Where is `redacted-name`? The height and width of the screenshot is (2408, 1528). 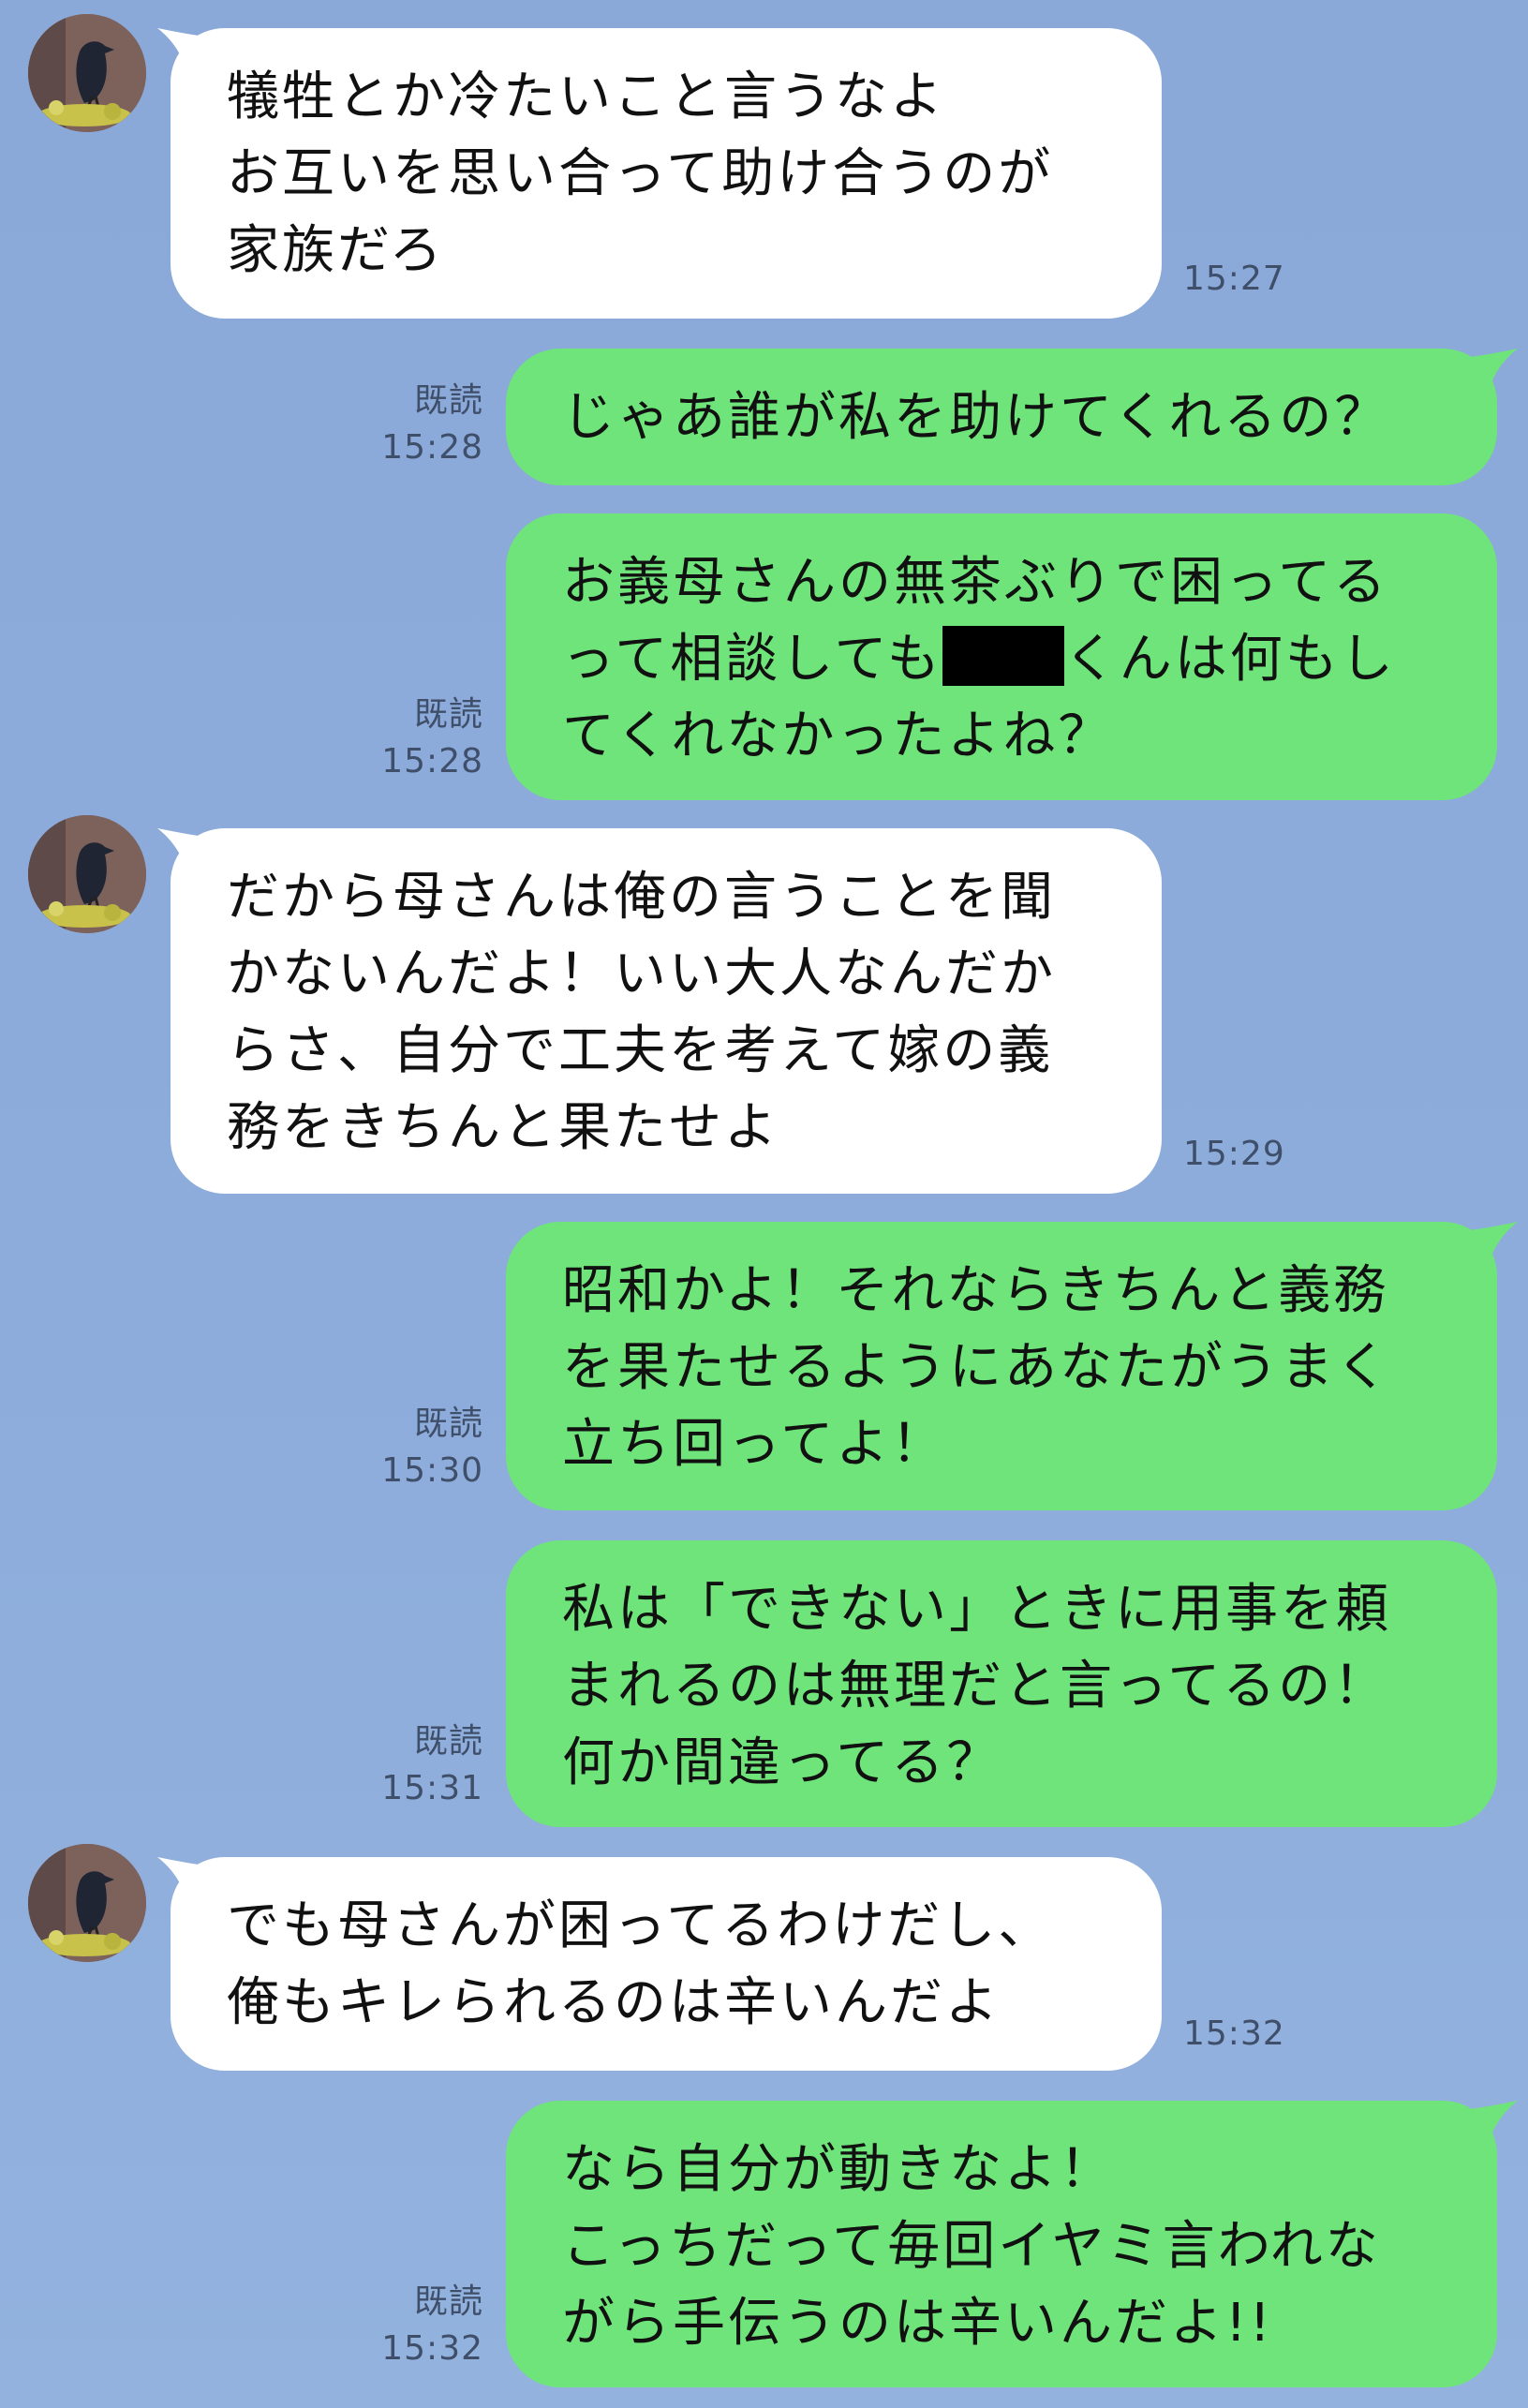
redacted-name is located at coordinates (1003, 656).